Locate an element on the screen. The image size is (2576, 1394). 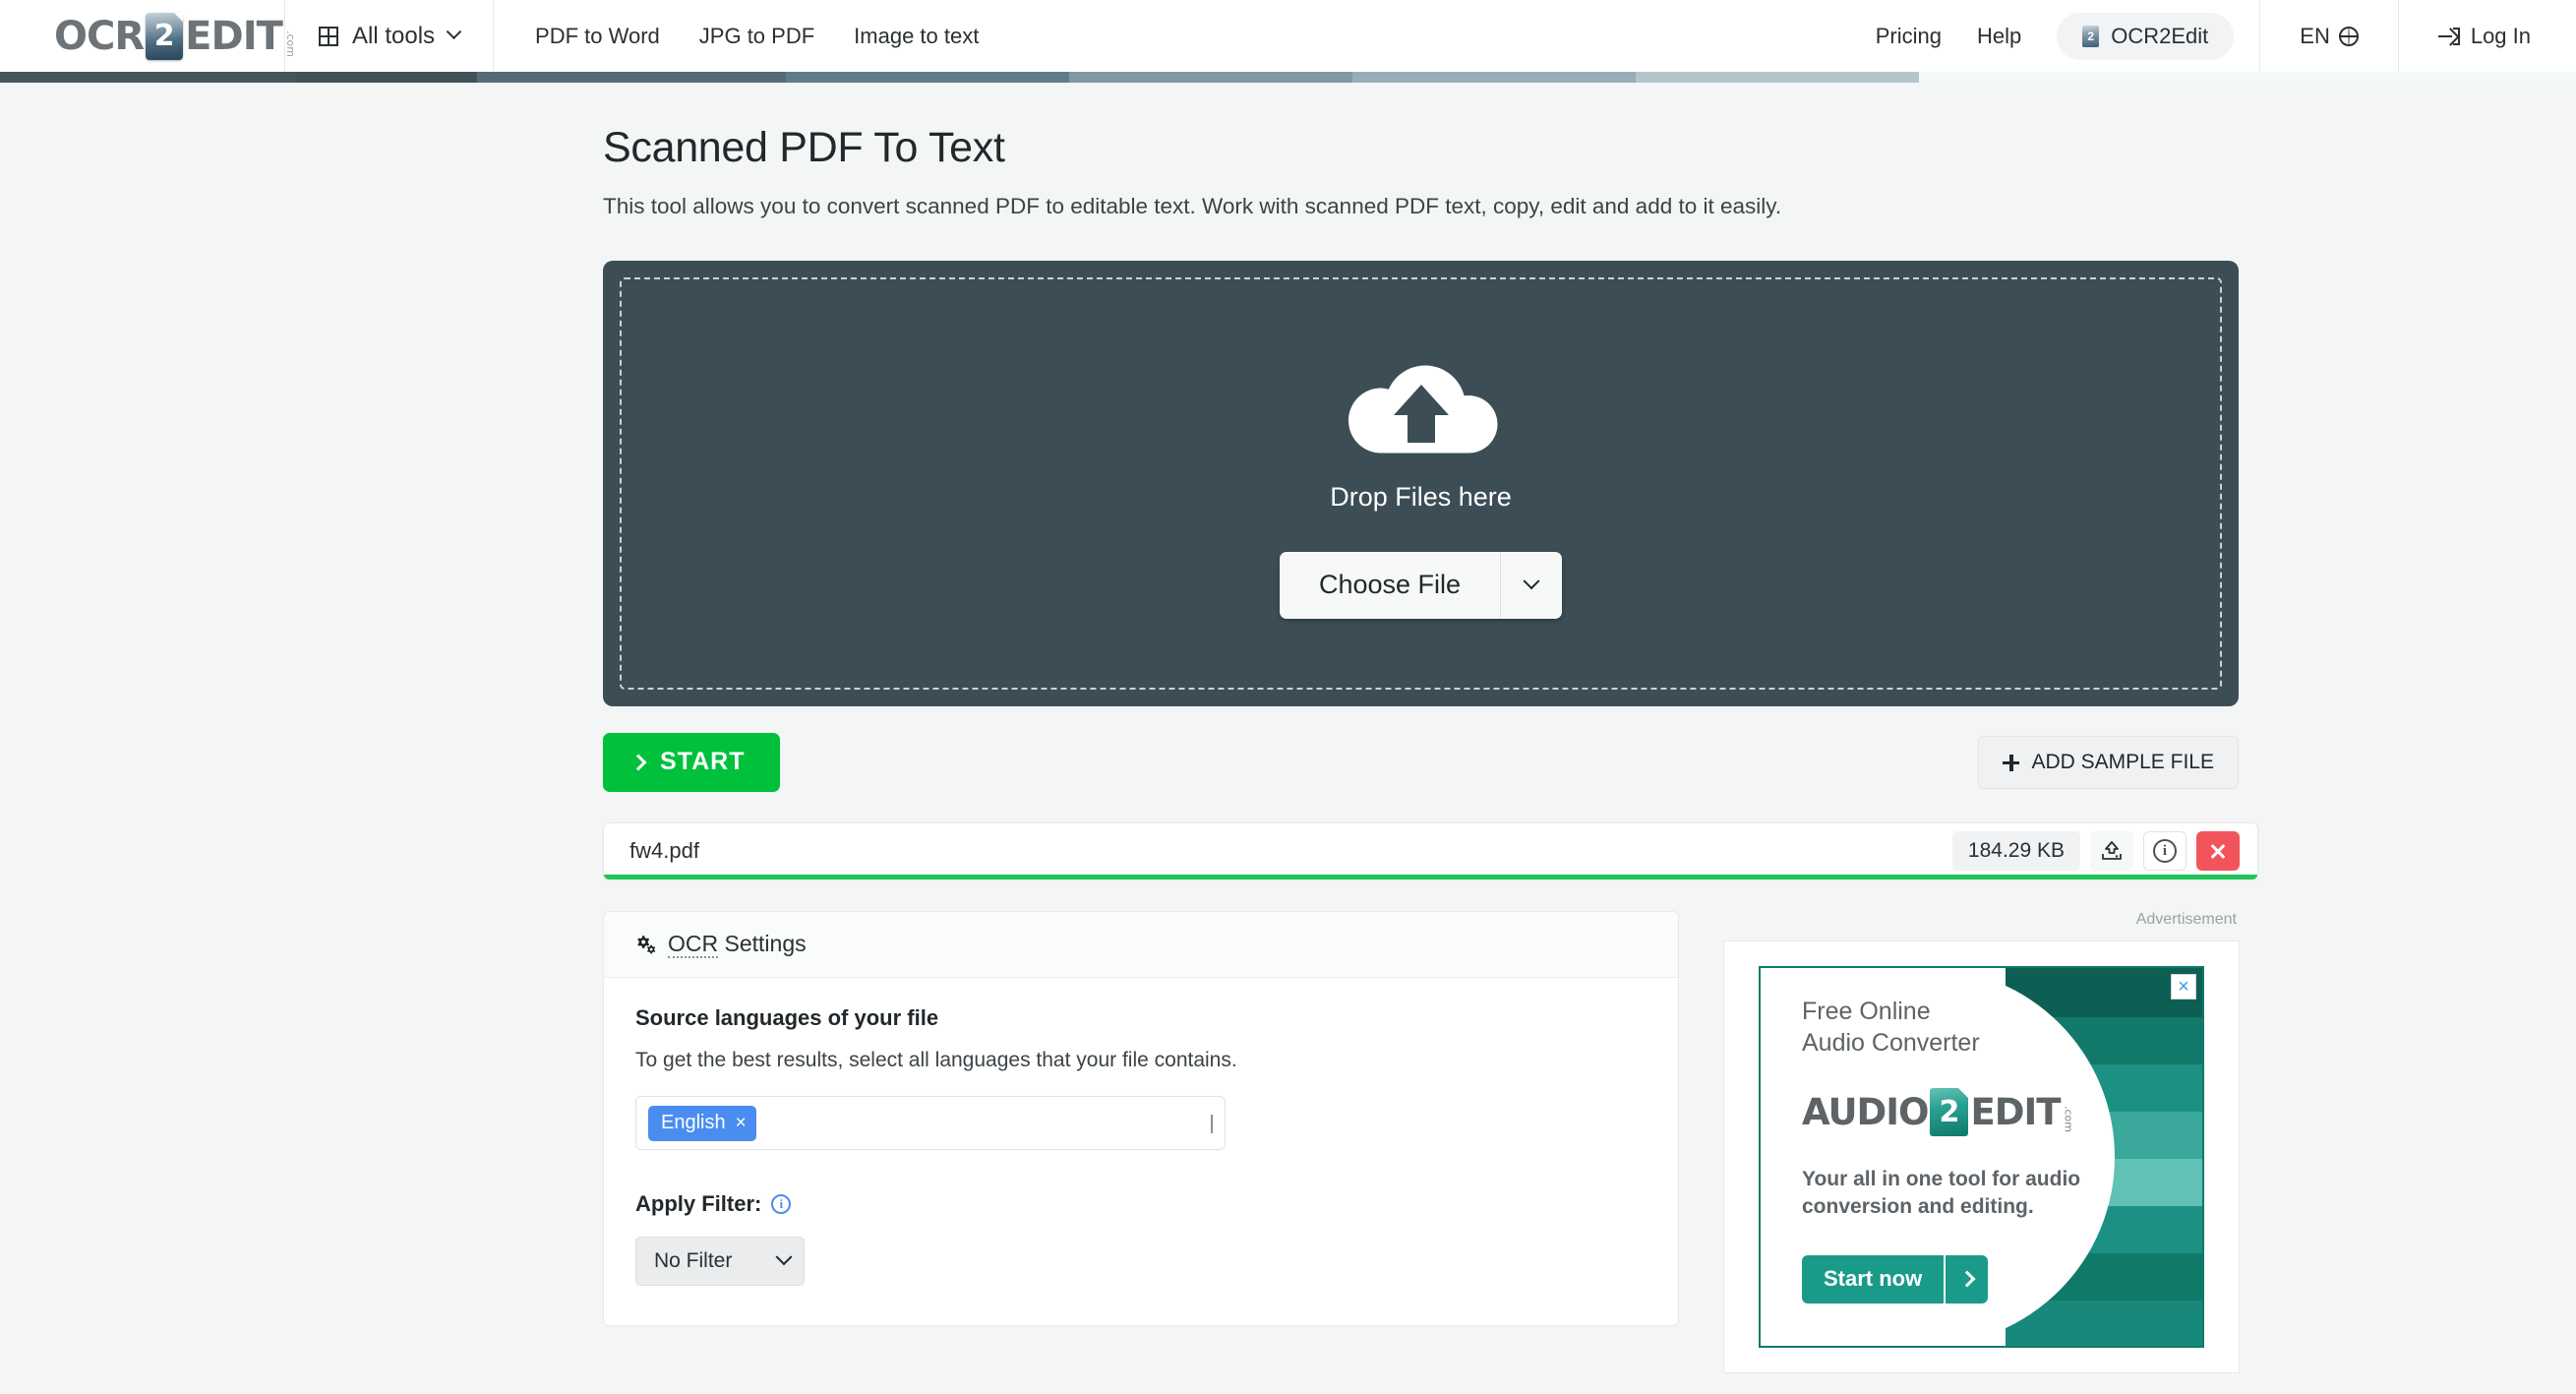
choose-file-button: Choose File is located at coordinates (1421, 586).